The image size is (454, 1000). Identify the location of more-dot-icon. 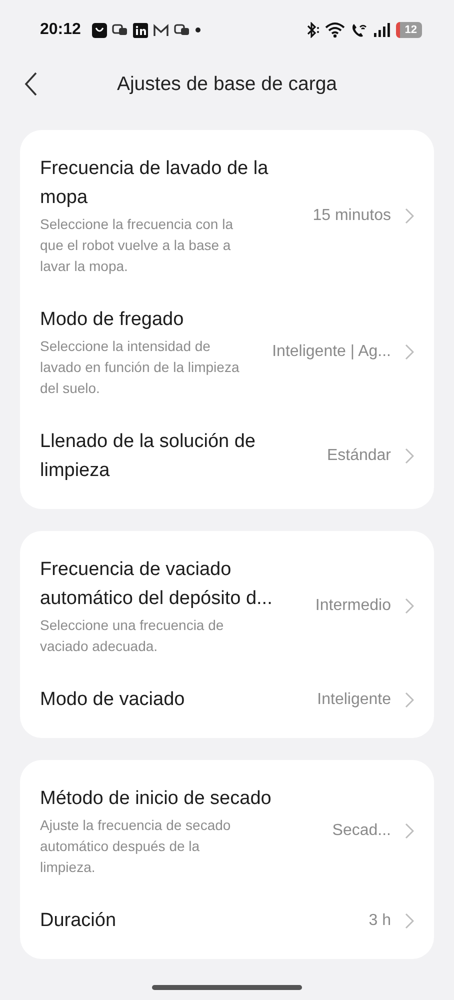
(197, 30).